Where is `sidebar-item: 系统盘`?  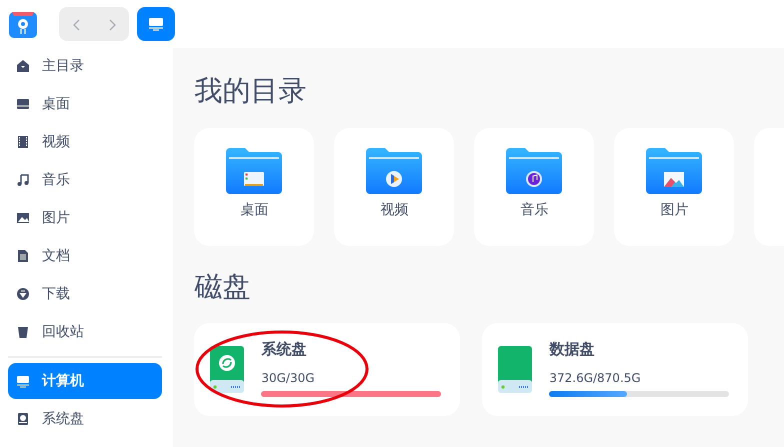
sidebar-item: 系统盘 is located at coordinates (85, 419).